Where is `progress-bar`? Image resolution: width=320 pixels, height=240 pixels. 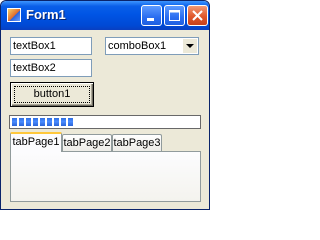
progress-bar is located at coordinates (105, 122).